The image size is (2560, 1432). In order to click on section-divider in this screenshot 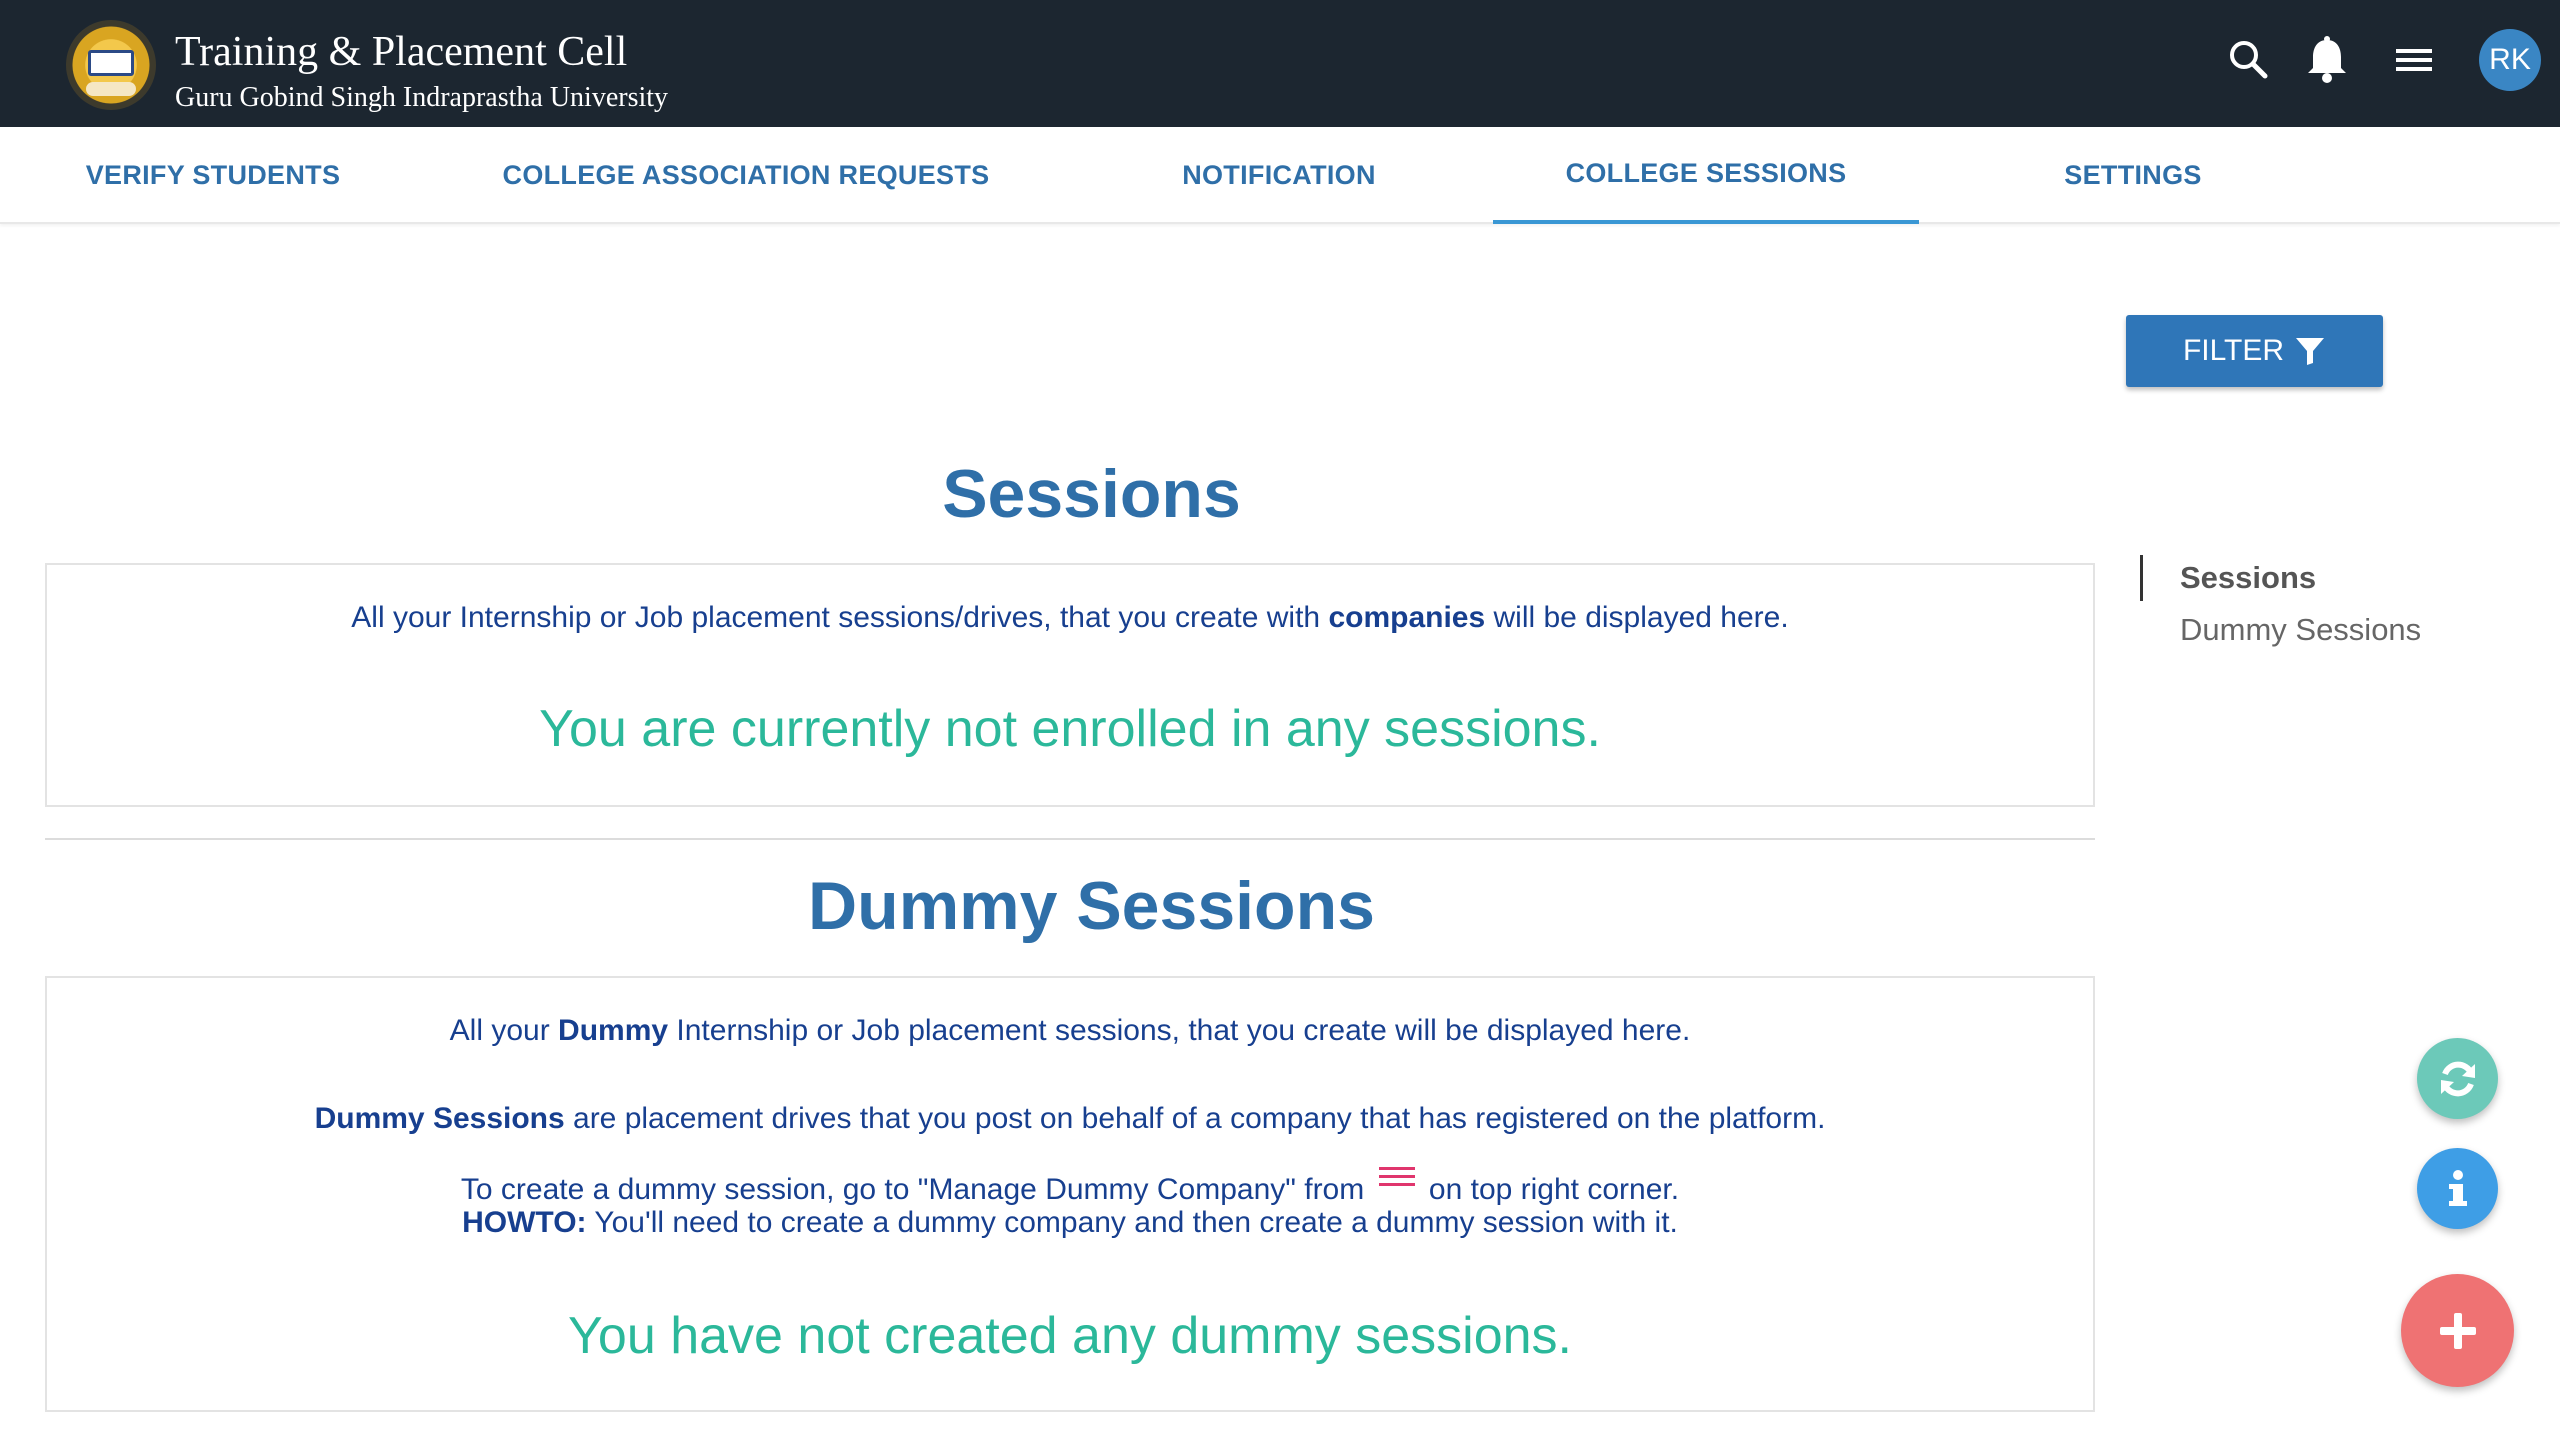, I will do `click(1070, 839)`.